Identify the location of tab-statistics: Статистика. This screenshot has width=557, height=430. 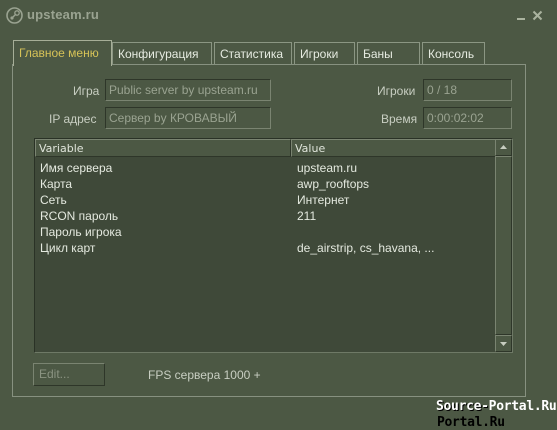
(253, 53).